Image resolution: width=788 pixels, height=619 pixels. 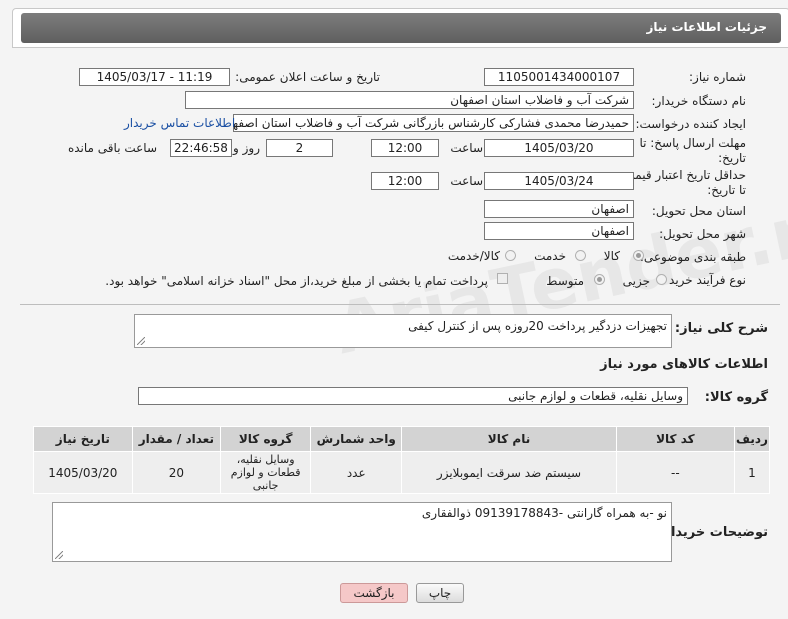 I want to click on deadline-date-field: 1405/03/20, so click(x=559, y=148).